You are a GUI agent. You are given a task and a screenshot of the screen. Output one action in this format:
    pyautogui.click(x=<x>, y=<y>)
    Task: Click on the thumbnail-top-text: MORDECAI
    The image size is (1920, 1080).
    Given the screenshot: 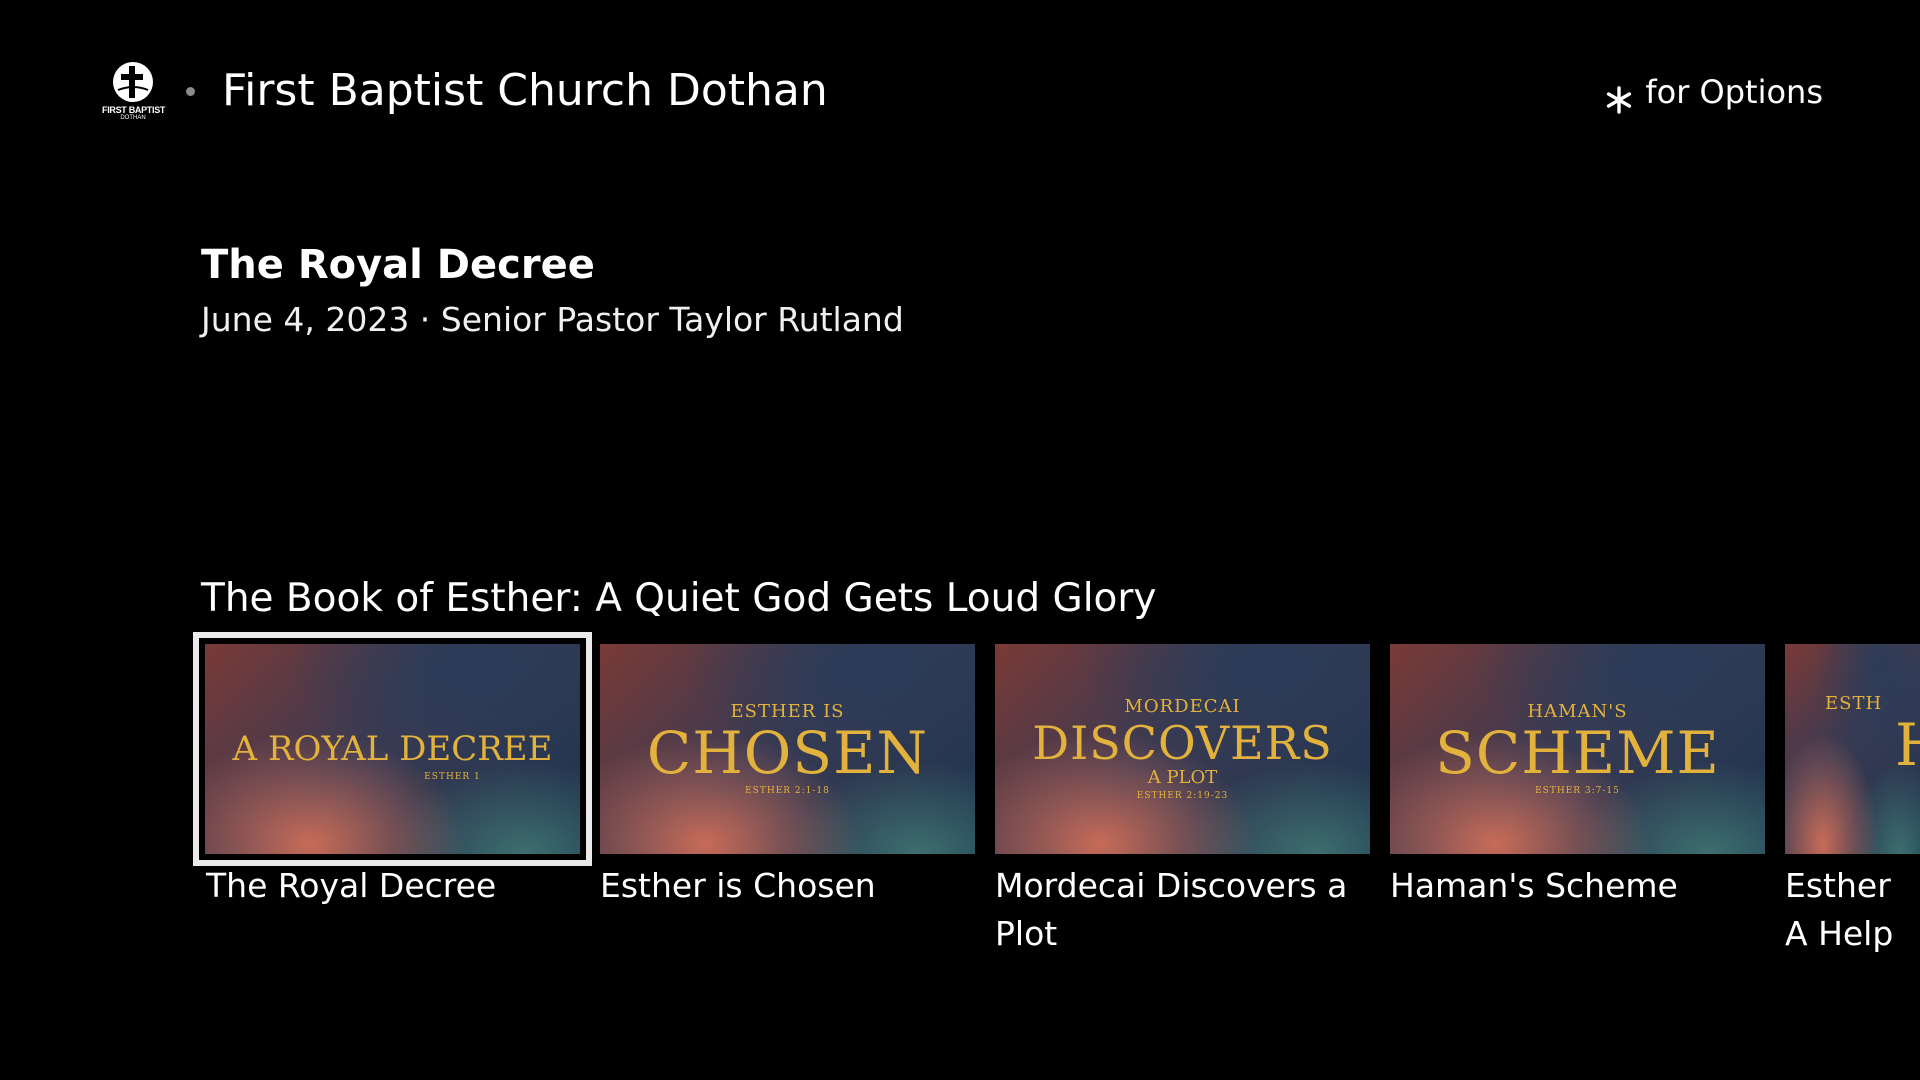 What is the action you would take?
    pyautogui.click(x=1182, y=706)
    